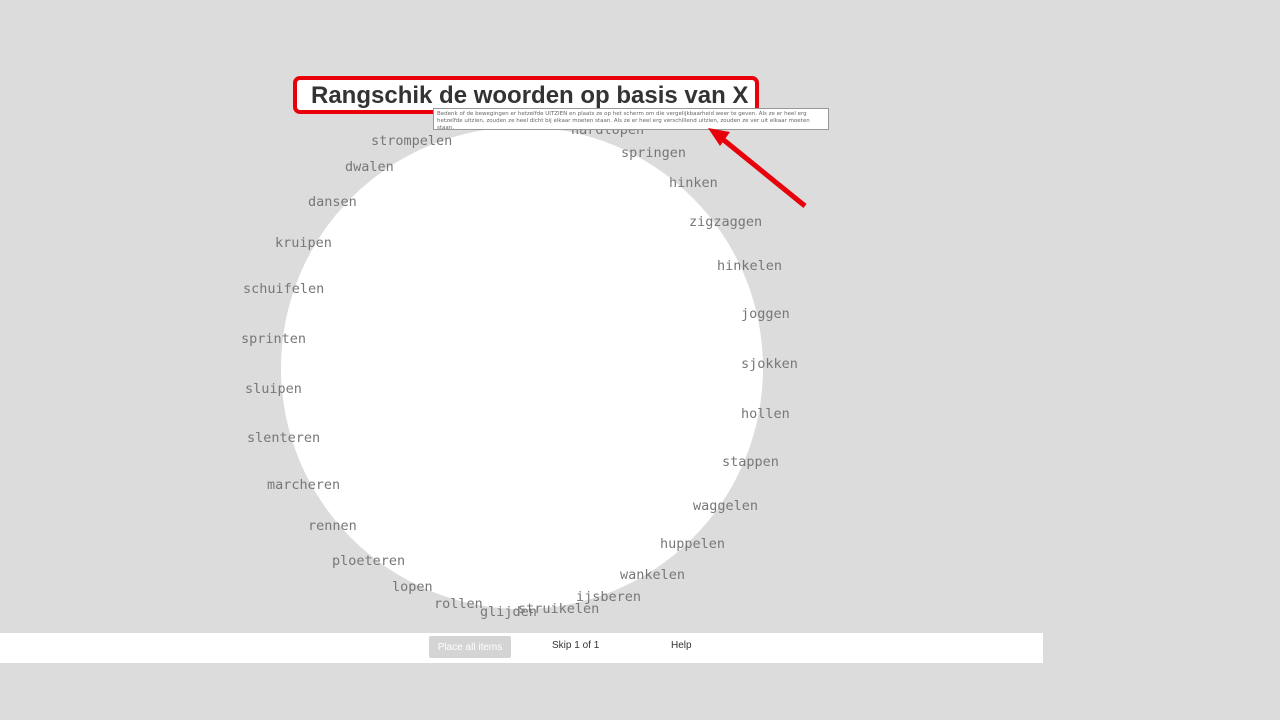 Image resolution: width=1280 pixels, height=720 pixels. What do you see at coordinates (681, 645) in the screenshot?
I see `help-button: Help` at bounding box center [681, 645].